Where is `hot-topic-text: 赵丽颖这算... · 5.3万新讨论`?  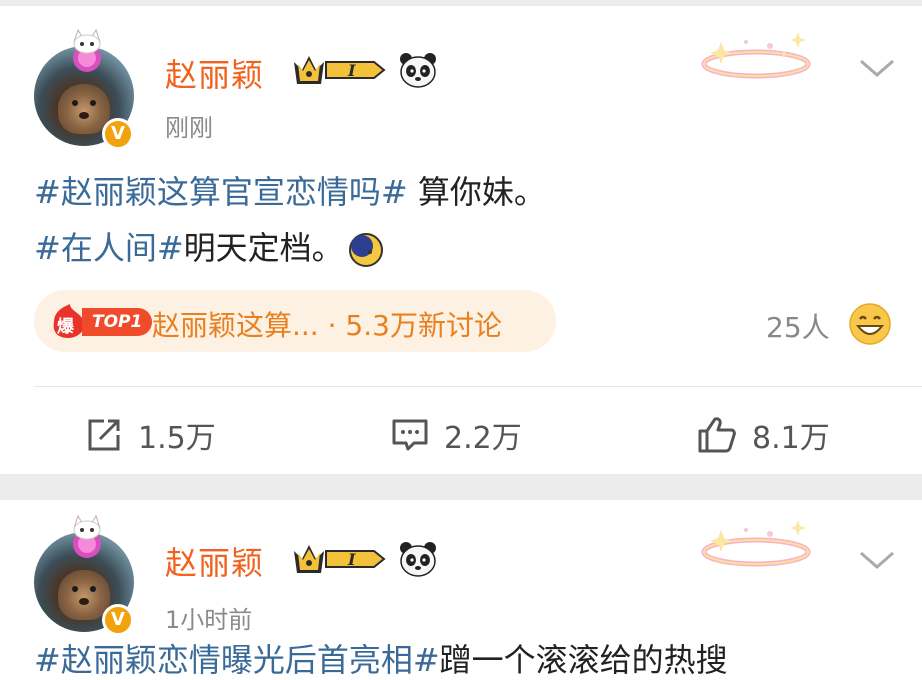
hot-topic-text: 赵丽颖这算... · 5.3万新讨论 is located at coordinates (327, 324).